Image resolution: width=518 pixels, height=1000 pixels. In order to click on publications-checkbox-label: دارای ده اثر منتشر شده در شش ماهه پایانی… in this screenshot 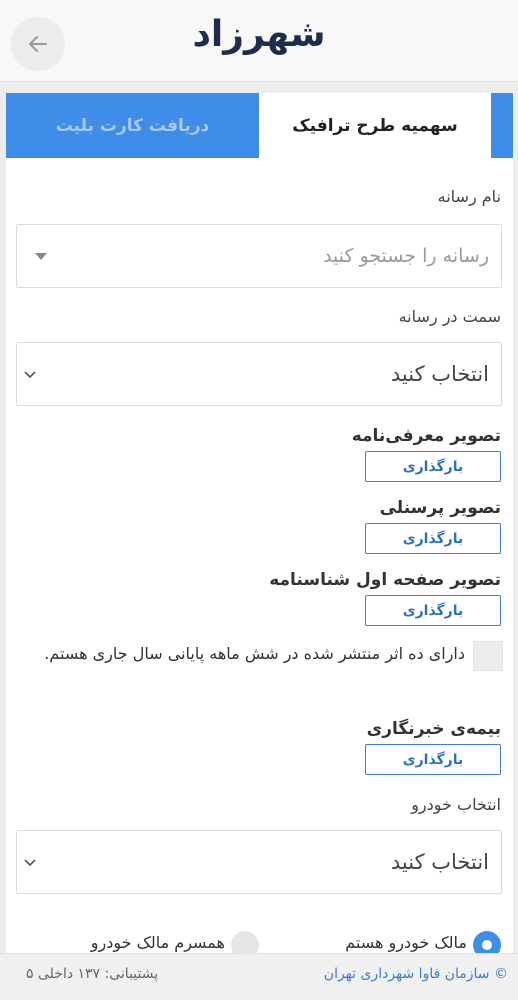, I will do `click(254, 653)`.